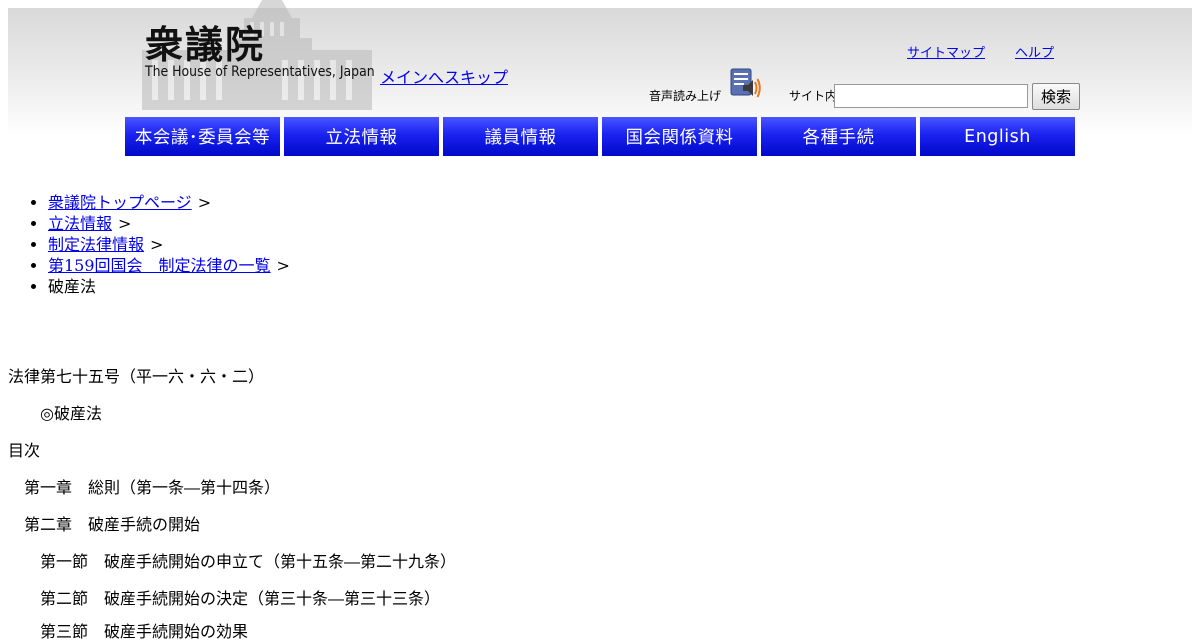 This screenshot has width=1200, height=642. I want to click on breadcrumb-item: 破産法, so click(169, 286).